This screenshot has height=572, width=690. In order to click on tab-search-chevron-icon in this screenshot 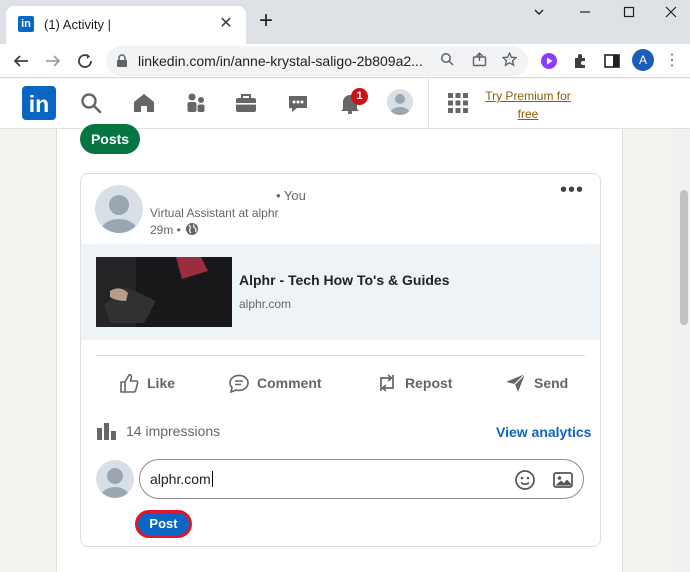, I will do `click(539, 14)`.